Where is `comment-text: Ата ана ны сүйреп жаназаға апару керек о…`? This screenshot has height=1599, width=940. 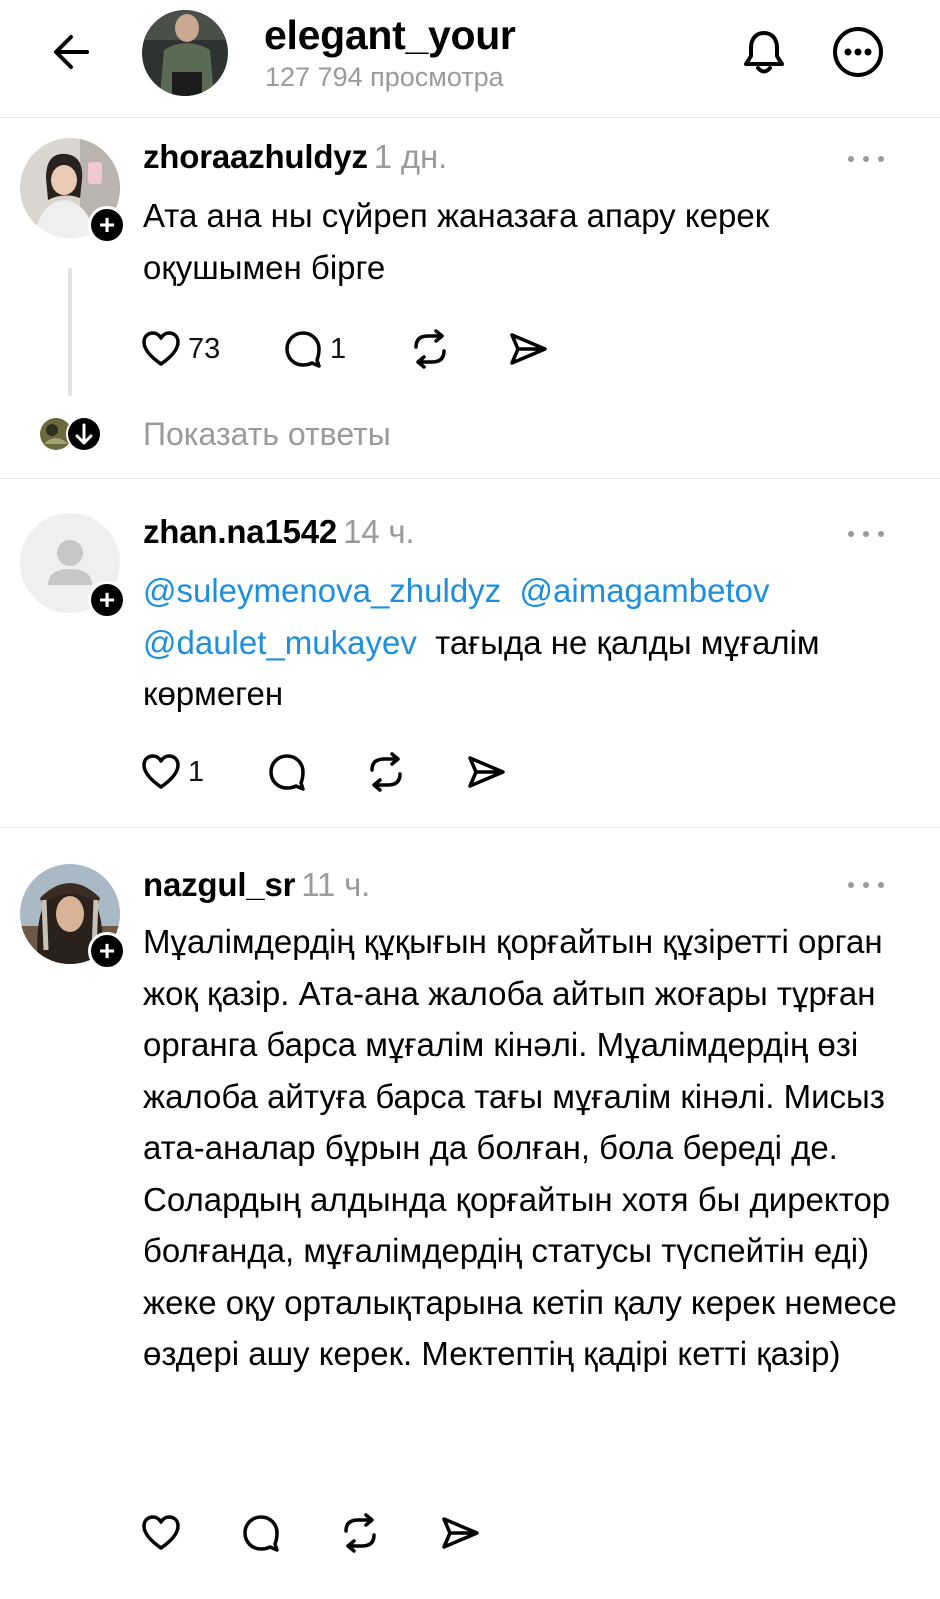
comment-text: Ата ана ны сүйреп жаназаға апару керек о… is located at coordinates (456, 241).